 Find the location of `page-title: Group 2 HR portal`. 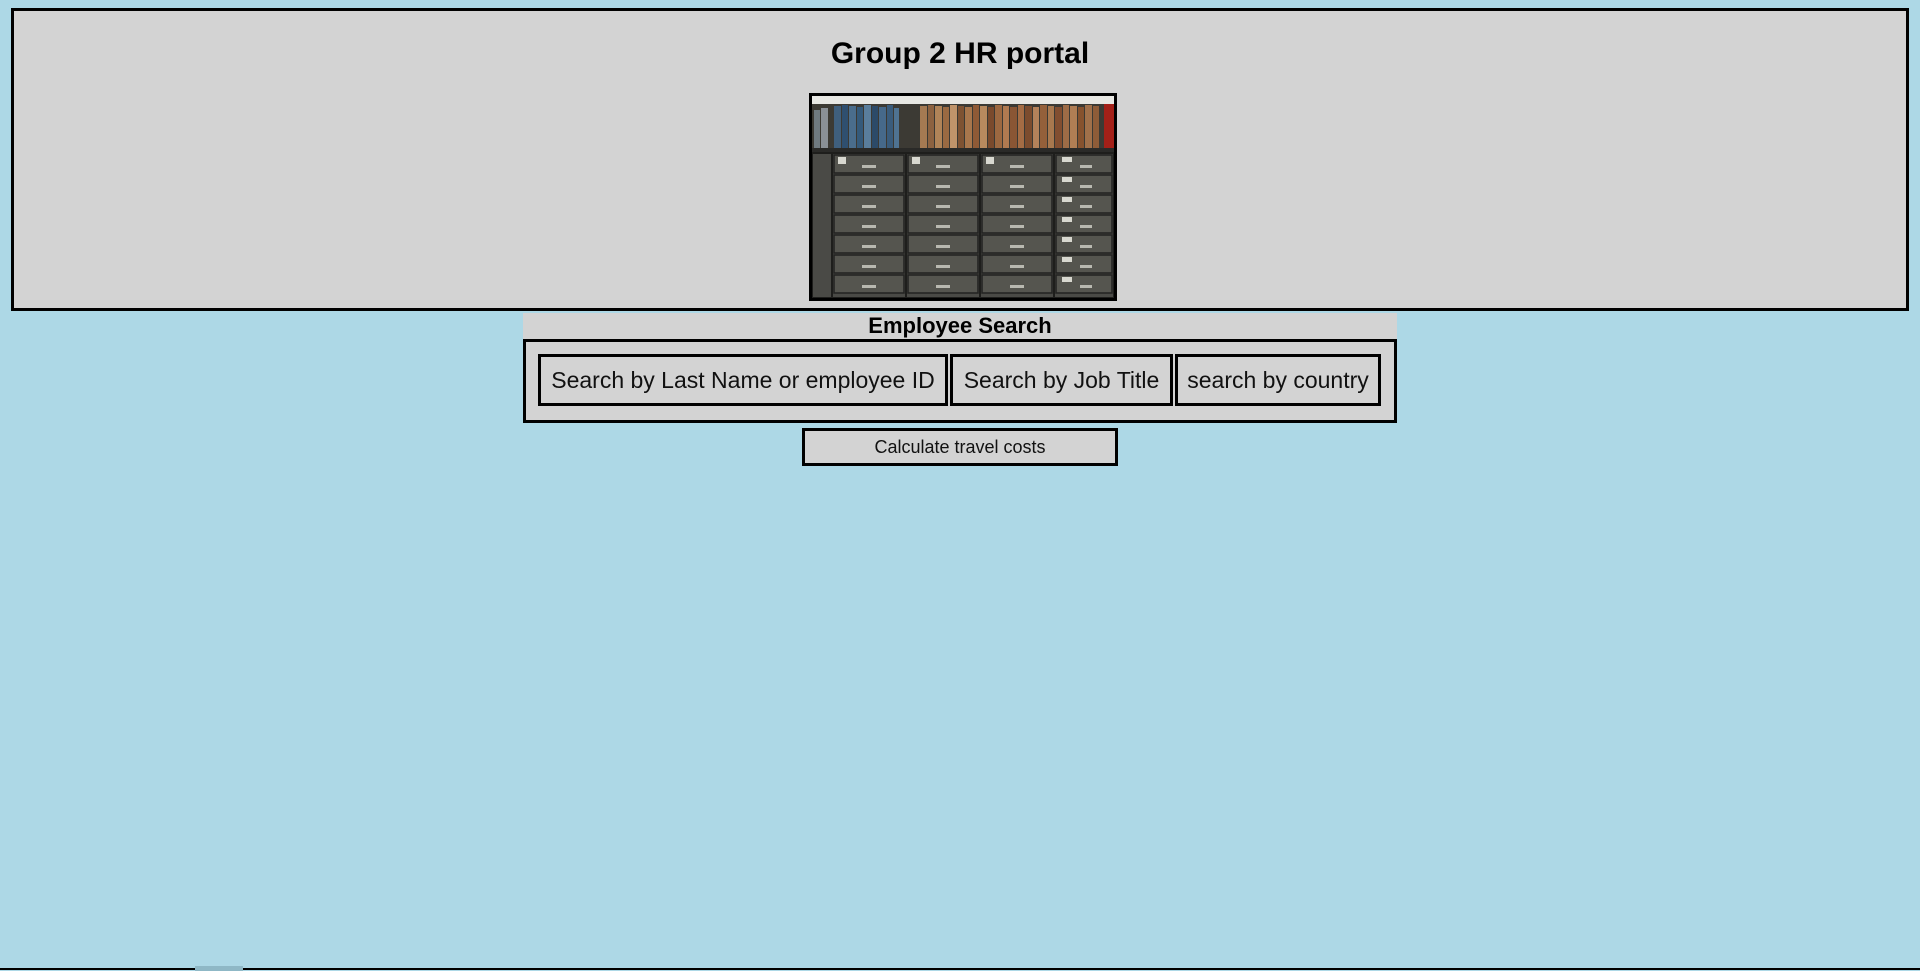

page-title: Group 2 HR portal is located at coordinates (960, 53).